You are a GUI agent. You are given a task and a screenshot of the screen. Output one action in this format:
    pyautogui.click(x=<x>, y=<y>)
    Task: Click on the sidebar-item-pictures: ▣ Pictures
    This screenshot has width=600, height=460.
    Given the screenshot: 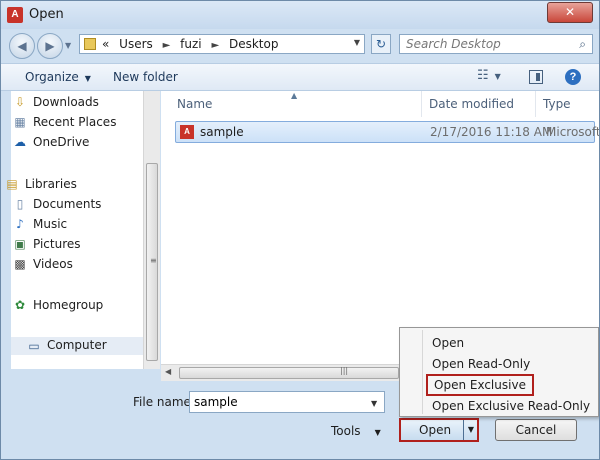 What is the action you would take?
    pyautogui.click(x=47, y=244)
    